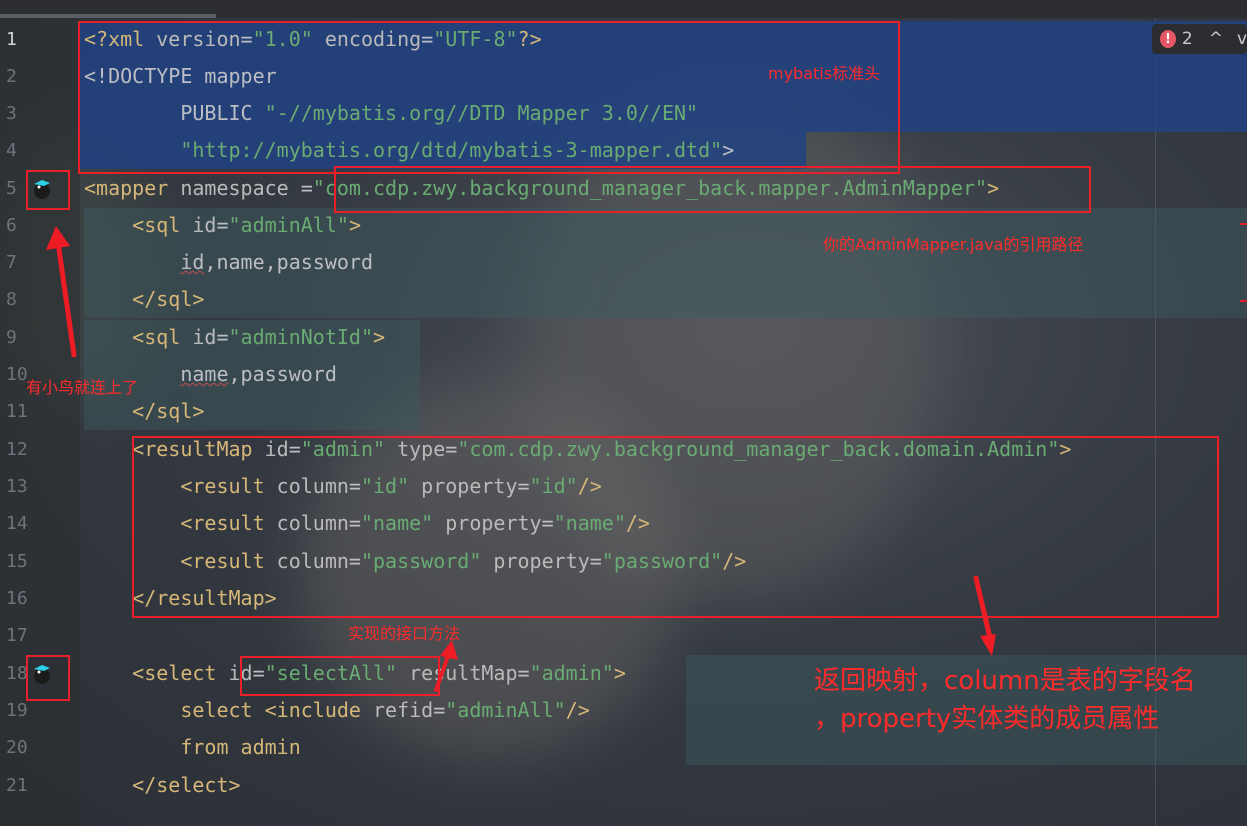  I want to click on tag-open: <mapper, so click(132, 188).